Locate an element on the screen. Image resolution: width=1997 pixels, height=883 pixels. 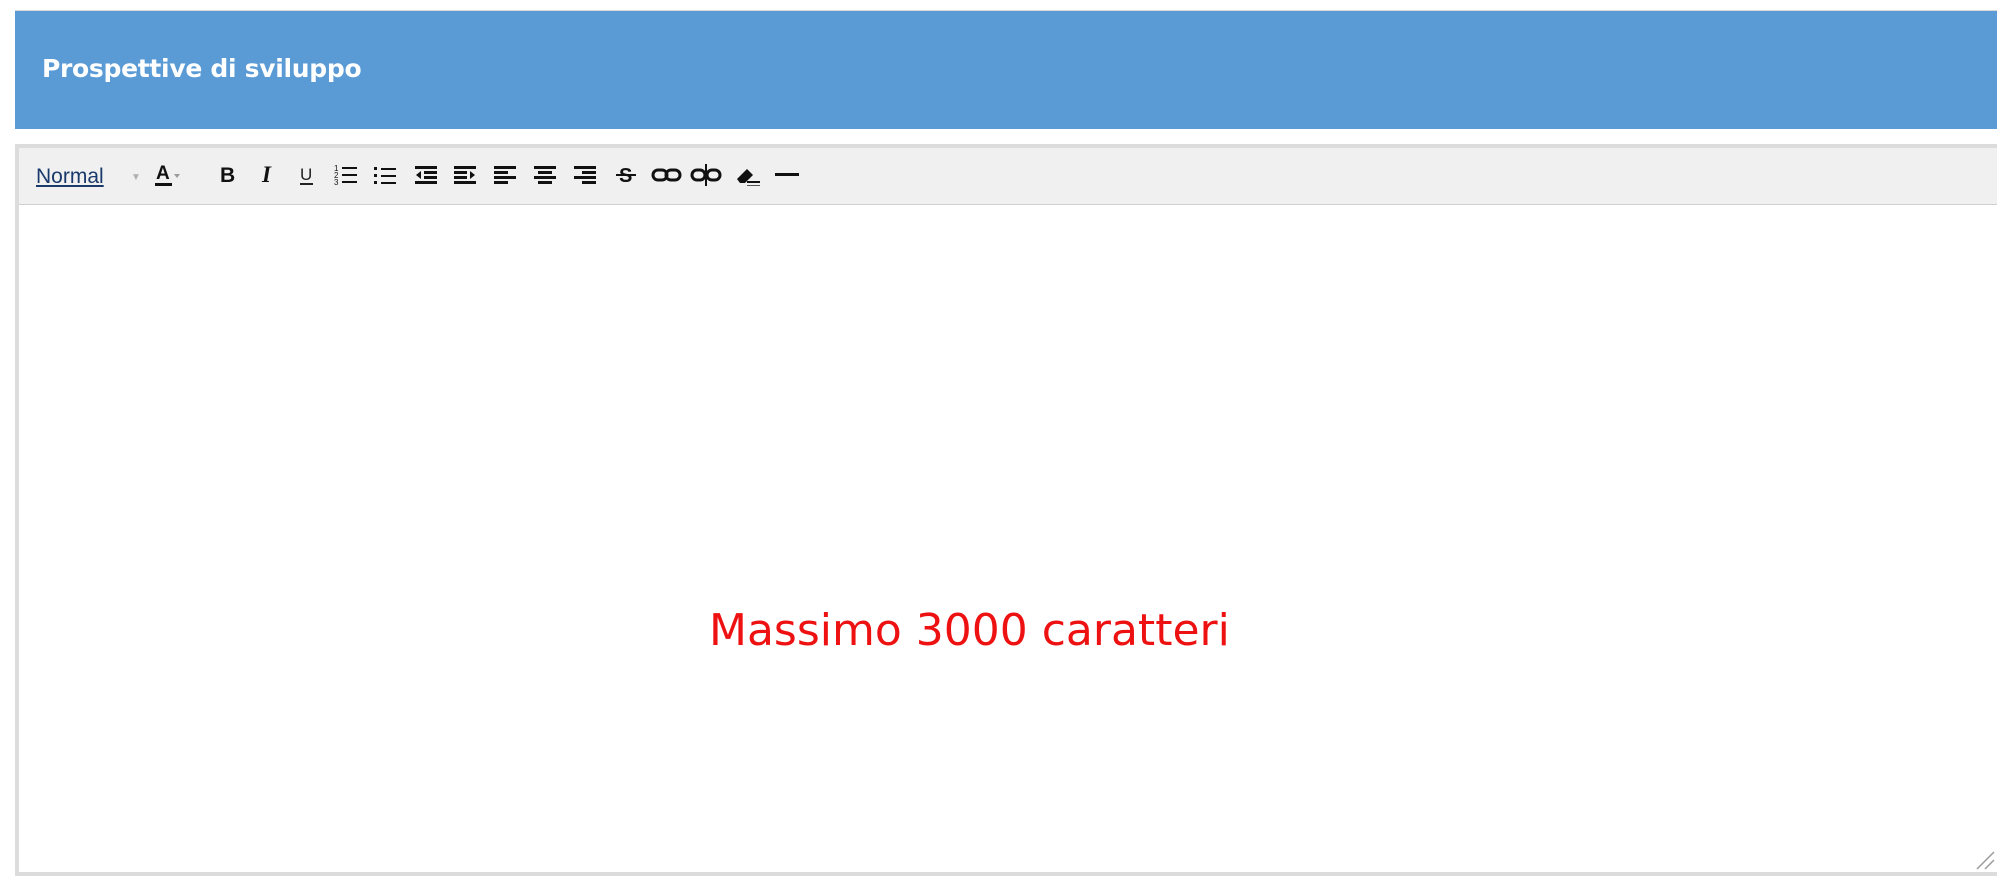
bullet-list-button is located at coordinates (385, 175).